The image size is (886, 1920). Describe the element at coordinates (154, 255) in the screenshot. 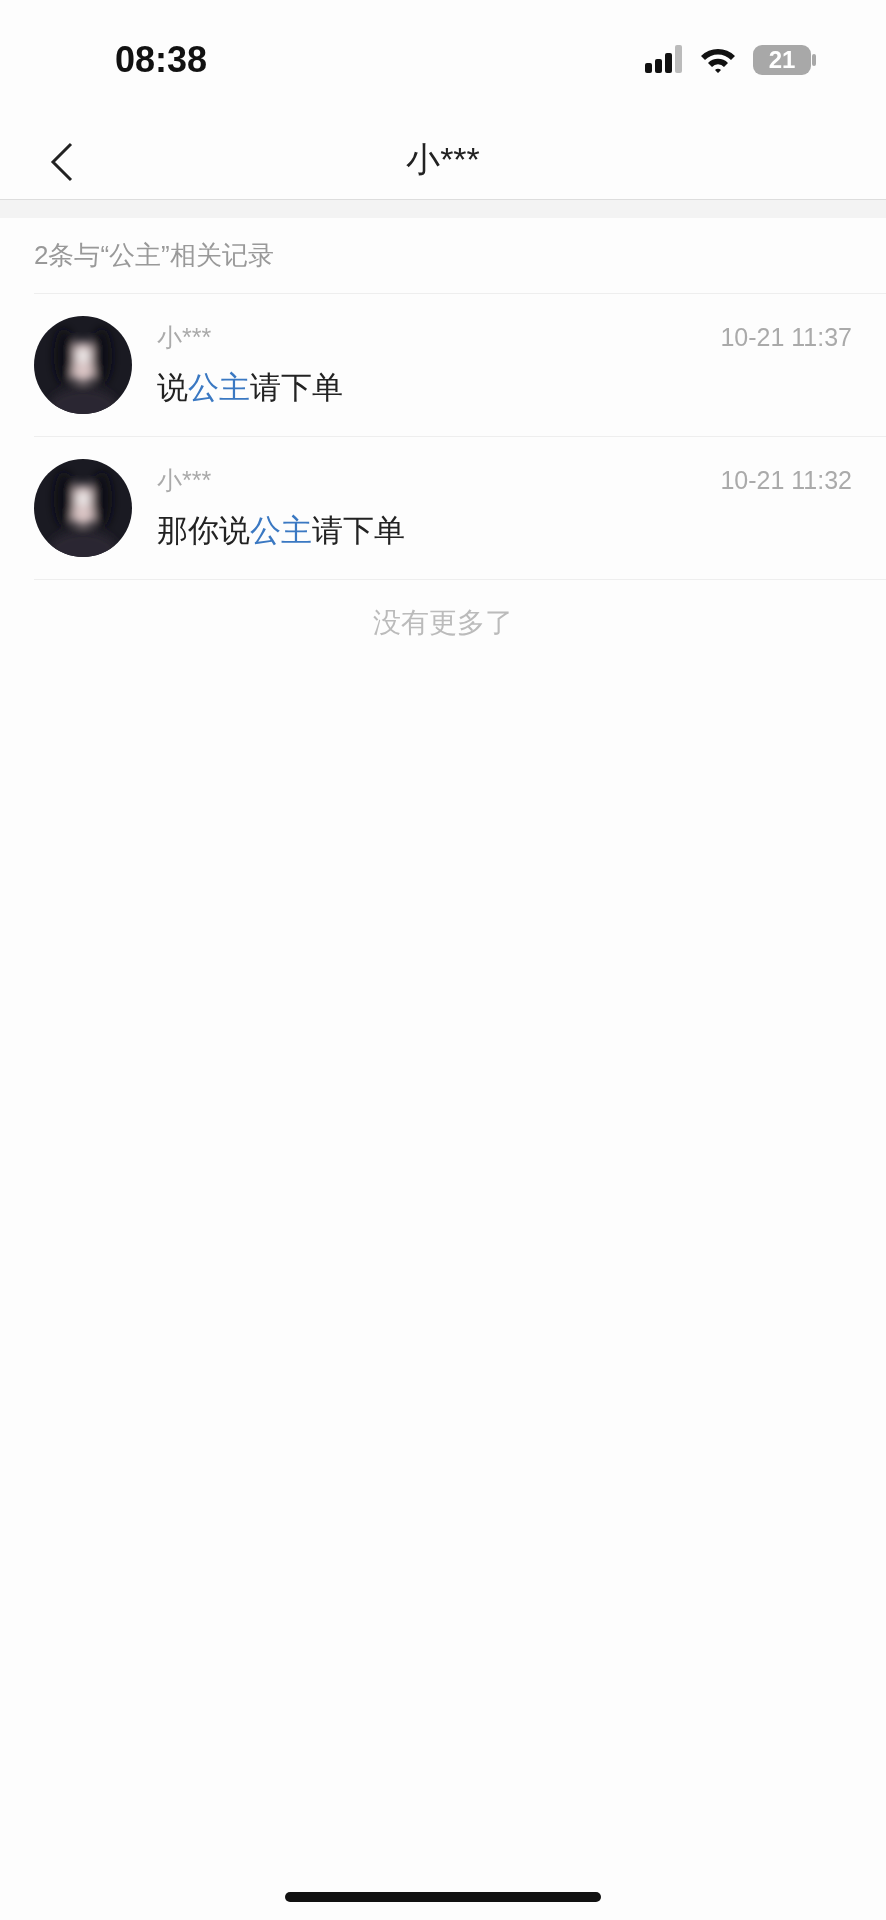

I see `result-summary: 2条与“公主”相关记录` at that location.